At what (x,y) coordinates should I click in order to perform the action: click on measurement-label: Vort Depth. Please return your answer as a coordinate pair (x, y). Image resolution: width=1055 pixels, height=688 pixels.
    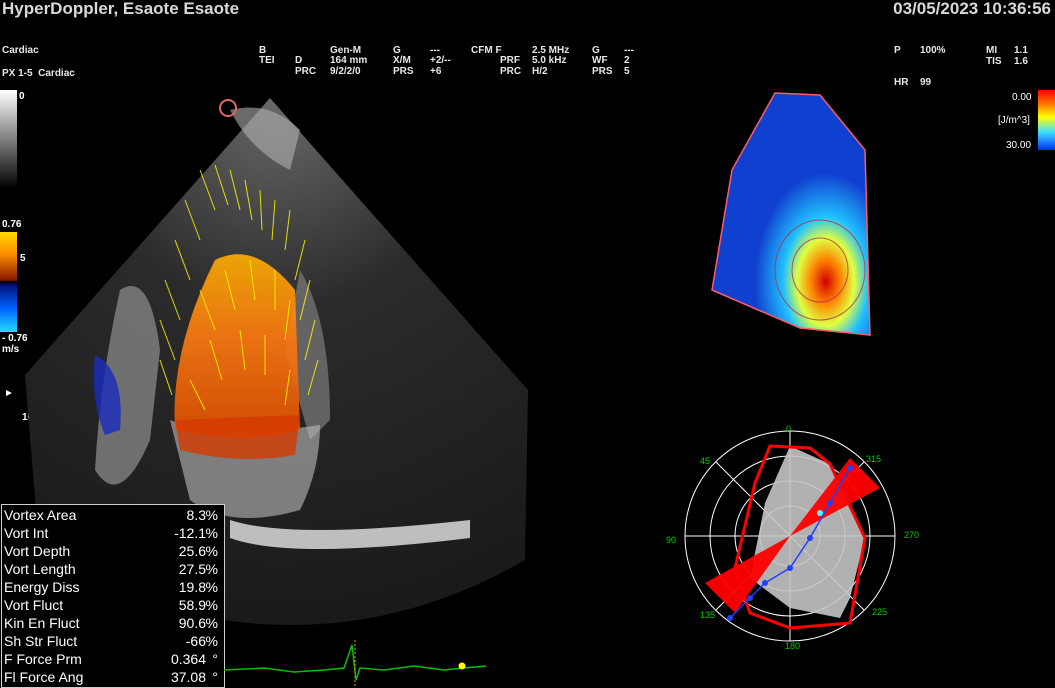
    Looking at the image, I should click on (37, 551).